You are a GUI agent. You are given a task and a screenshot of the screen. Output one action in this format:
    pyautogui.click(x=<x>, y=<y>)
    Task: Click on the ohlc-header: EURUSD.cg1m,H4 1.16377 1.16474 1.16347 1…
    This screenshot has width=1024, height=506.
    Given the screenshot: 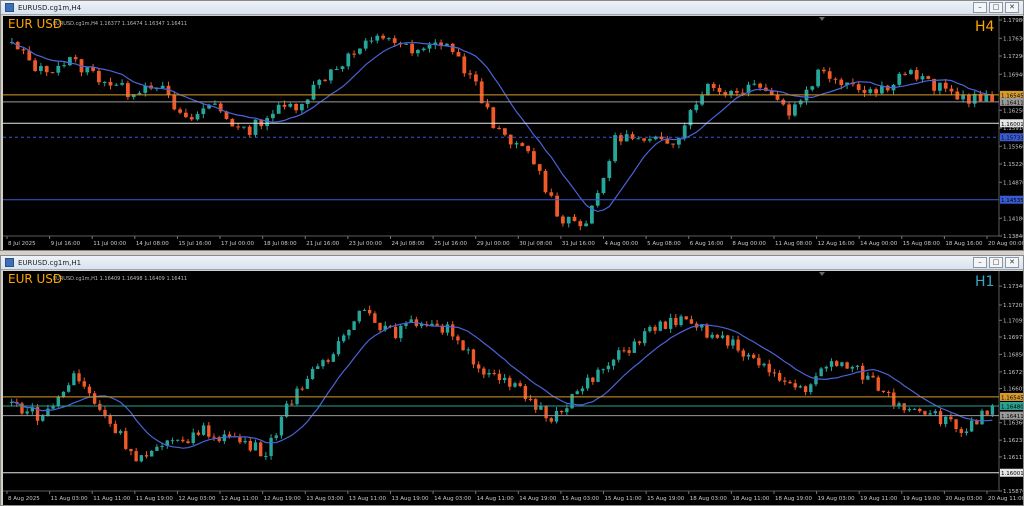 What is the action you would take?
    pyautogui.click(x=120, y=24)
    